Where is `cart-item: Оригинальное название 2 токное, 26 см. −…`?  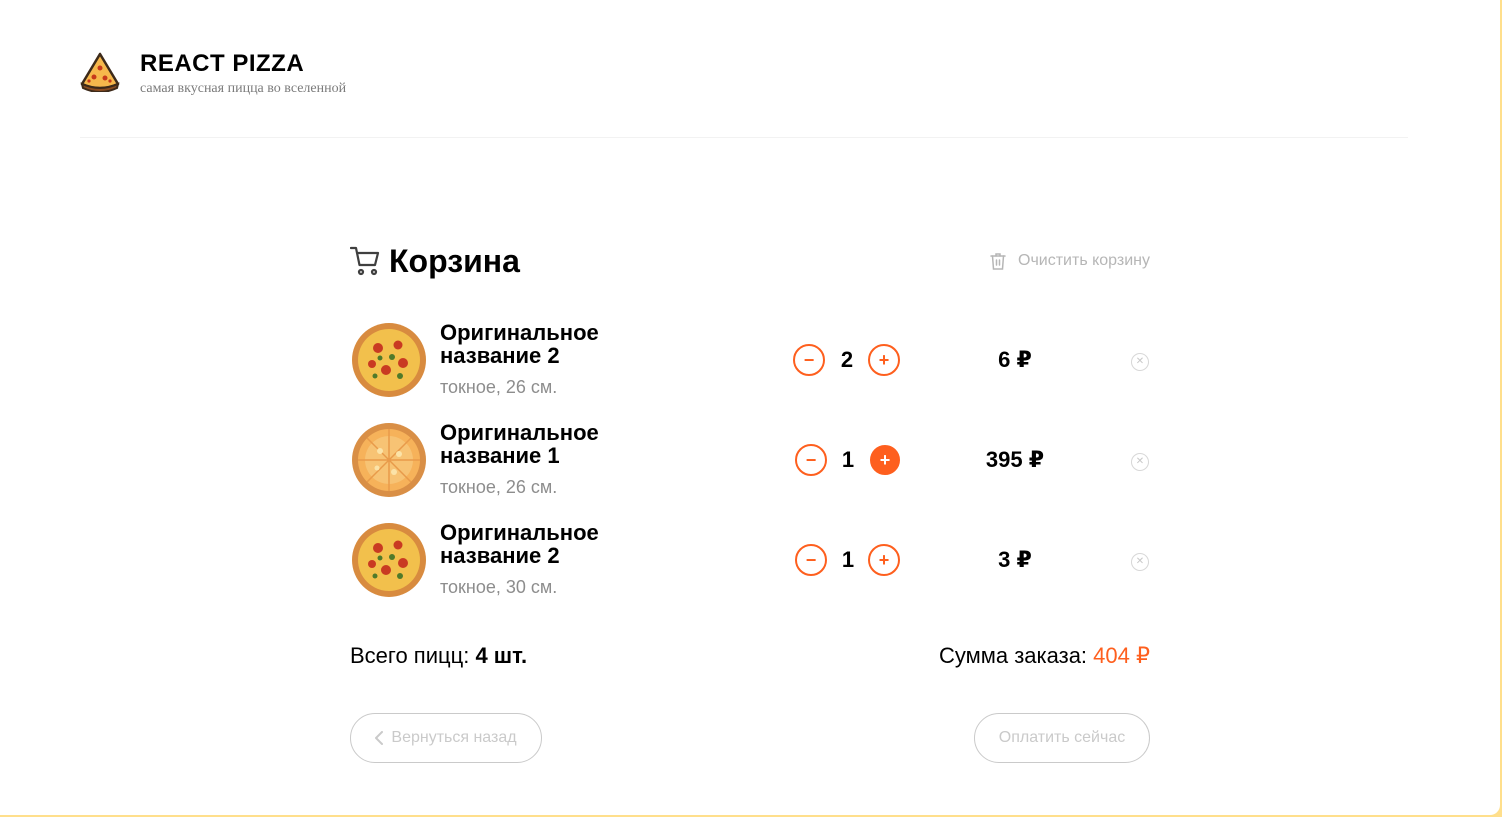
cart-item: Оригинальное название 2 токное, 26 см. −… is located at coordinates (750, 361).